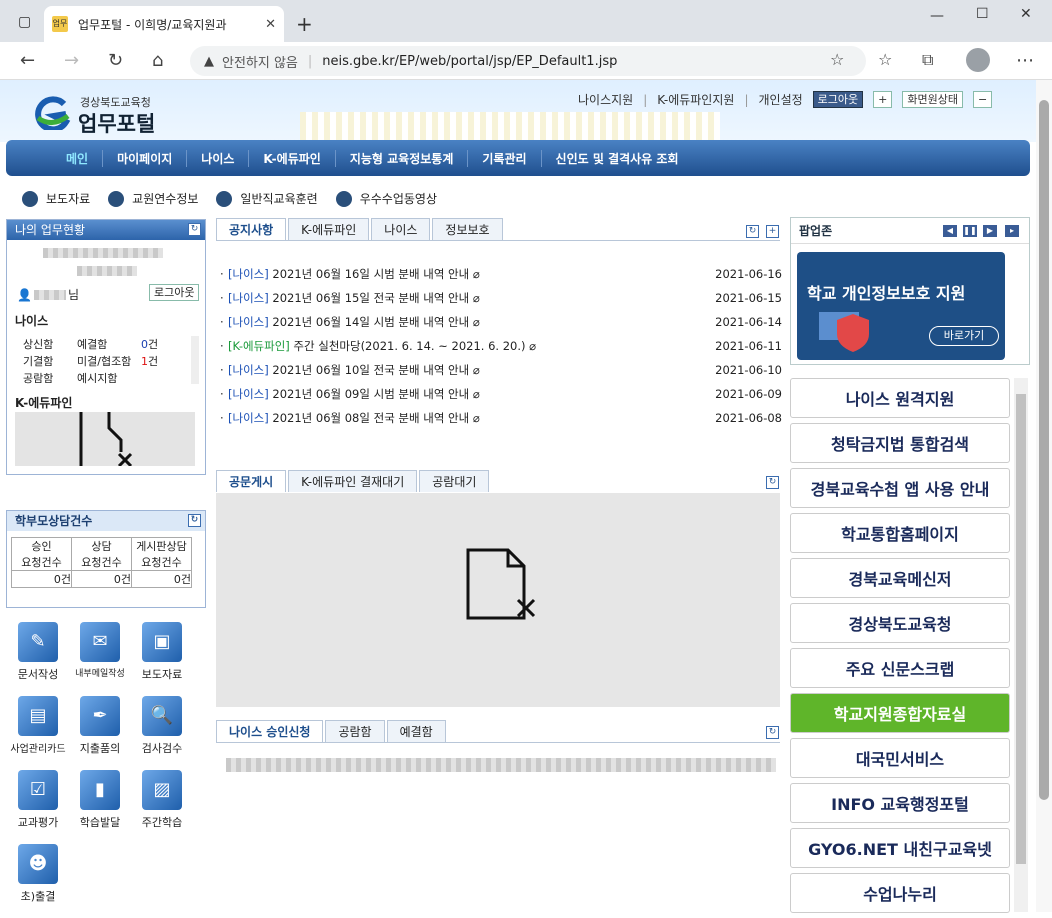 The image size is (1052, 918). Describe the element at coordinates (329, 229) in the screenshot. I see `tab-edufine: K-에듀파인` at that location.